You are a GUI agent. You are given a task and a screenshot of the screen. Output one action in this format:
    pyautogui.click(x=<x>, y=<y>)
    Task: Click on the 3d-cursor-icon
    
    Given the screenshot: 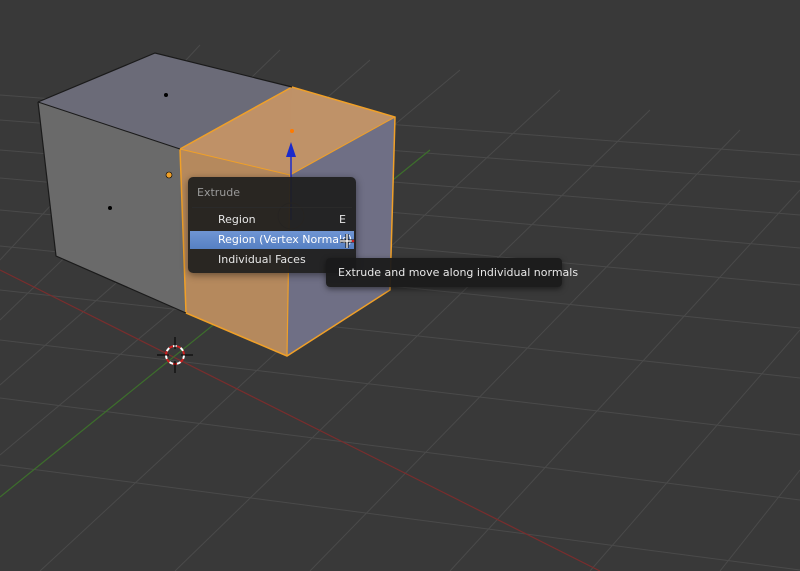 What is the action you would take?
    pyautogui.click(x=175, y=355)
    